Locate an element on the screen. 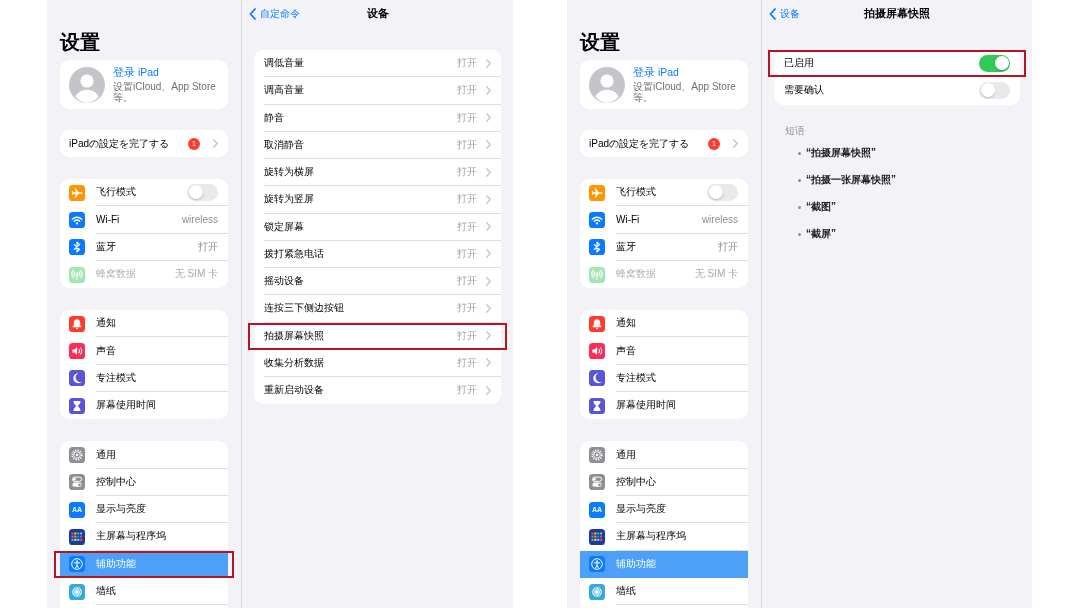 The width and height of the screenshot is (1080, 608). command-item: 调低音量 打开 is located at coordinates (377, 64).